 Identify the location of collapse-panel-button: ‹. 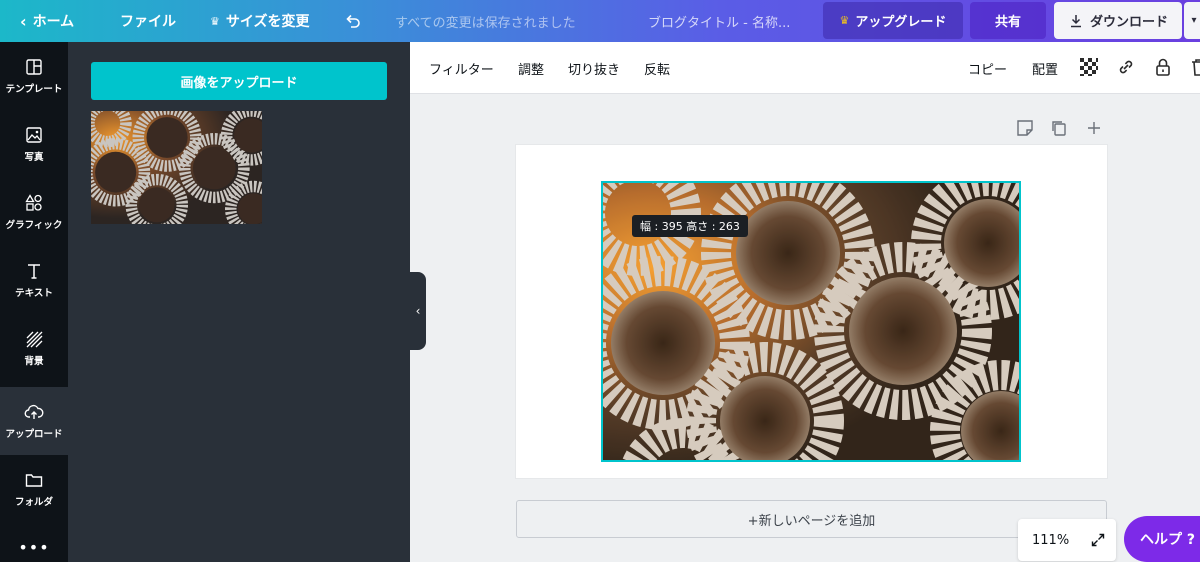
(418, 311).